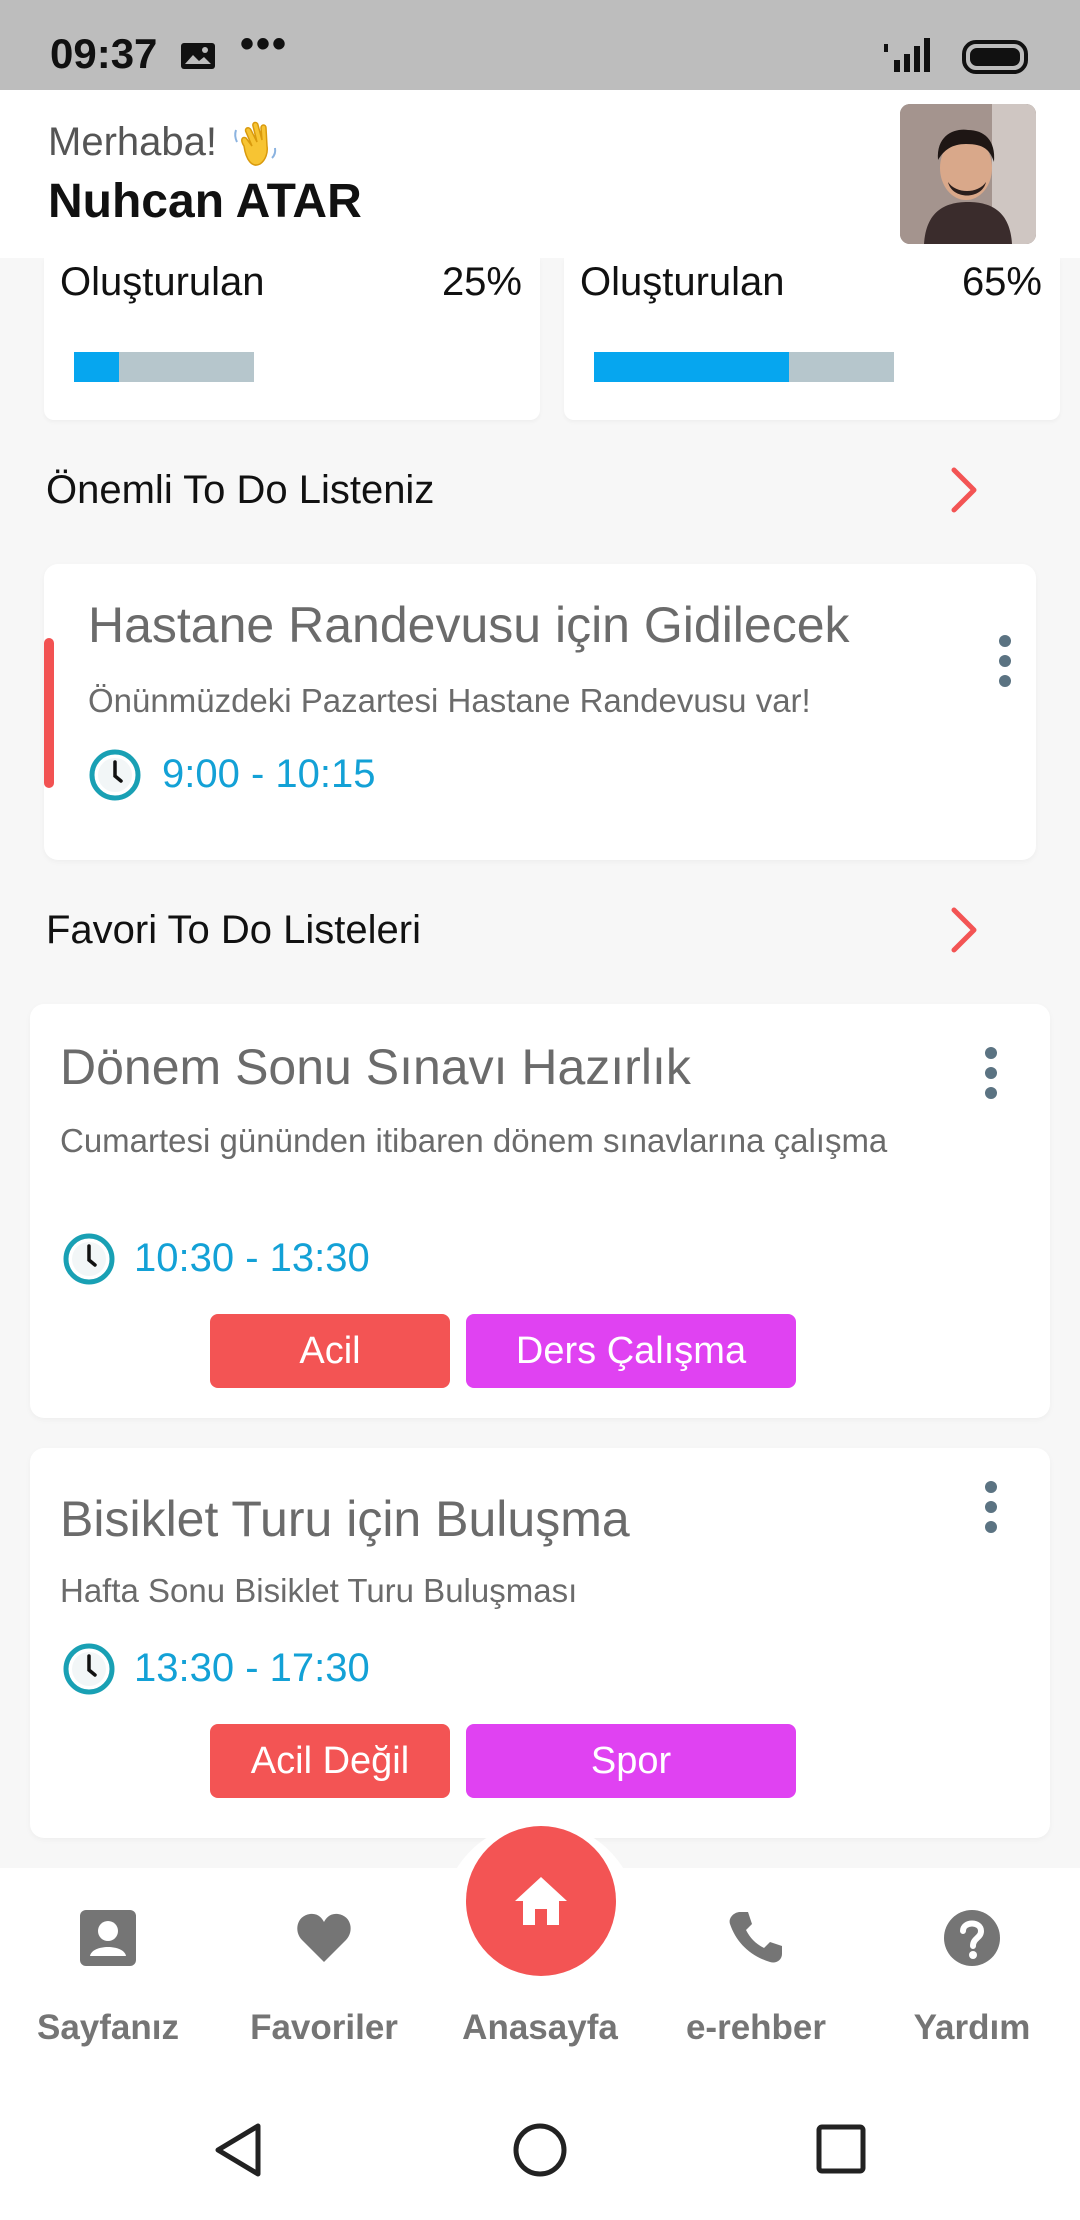 The width and height of the screenshot is (1080, 2220). What do you see at coordinates (108, 2027) in the screenshot?
I see `nav-label: Sayfanız` at bounding box center [108, 2027].